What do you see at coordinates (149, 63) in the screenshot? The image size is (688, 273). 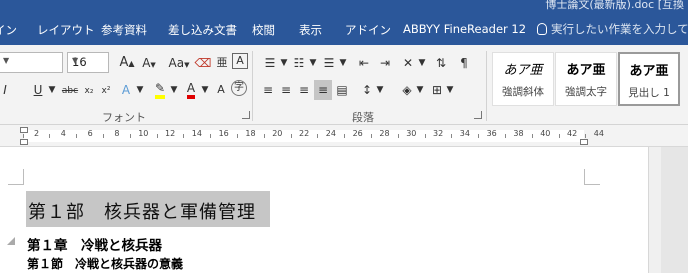 I see `shrink-font-button: A▼` at bounding box center [149, 63].